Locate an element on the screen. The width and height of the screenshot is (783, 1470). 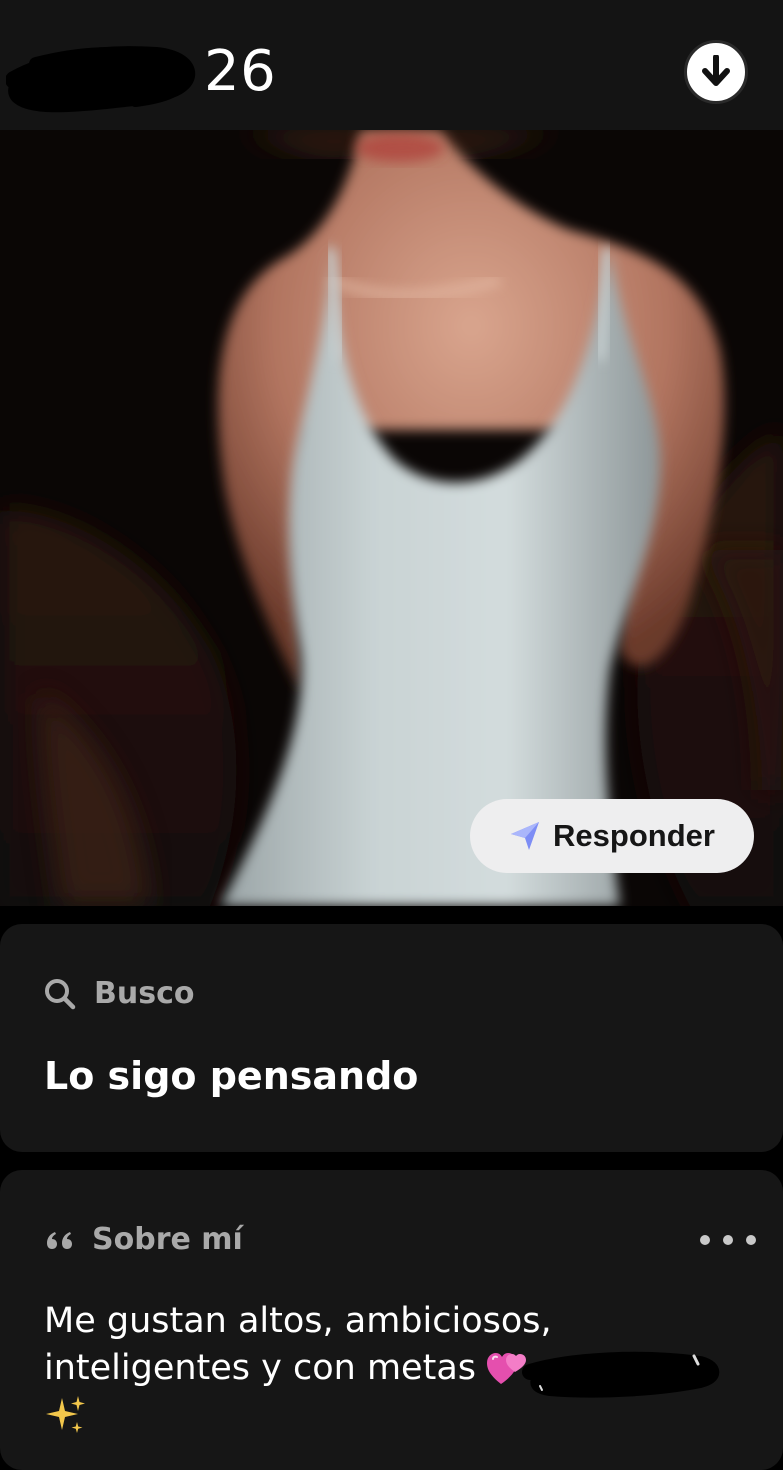
quote-icon is located at coordinates (59, 1240).